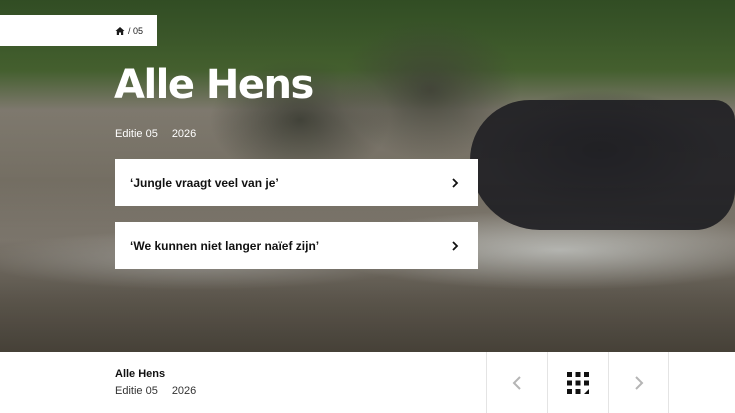 The width and height of the screenshot is (735, 413). Describe the element at coordinates (225, 245) in the screenshot. I see `article-link-label: ‘We kunnen niet langer naïef zijn’` at that location.